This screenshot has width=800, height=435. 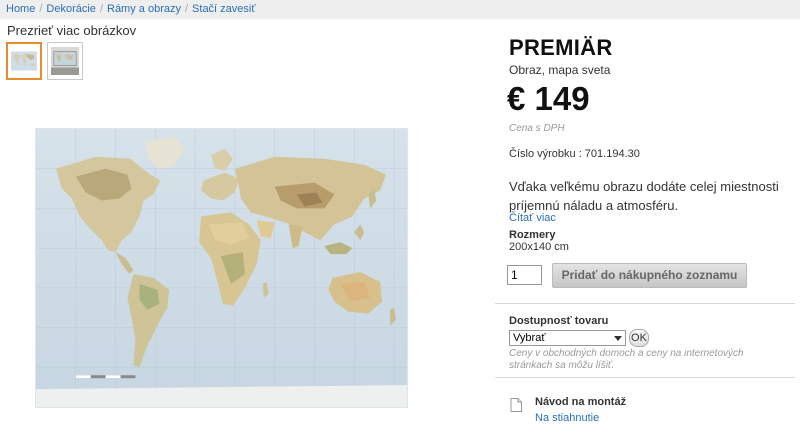 What do you see at coordinates (639, 338) in the screenshot?
I see `ok-button: OK` at bounding box center [639, 338].